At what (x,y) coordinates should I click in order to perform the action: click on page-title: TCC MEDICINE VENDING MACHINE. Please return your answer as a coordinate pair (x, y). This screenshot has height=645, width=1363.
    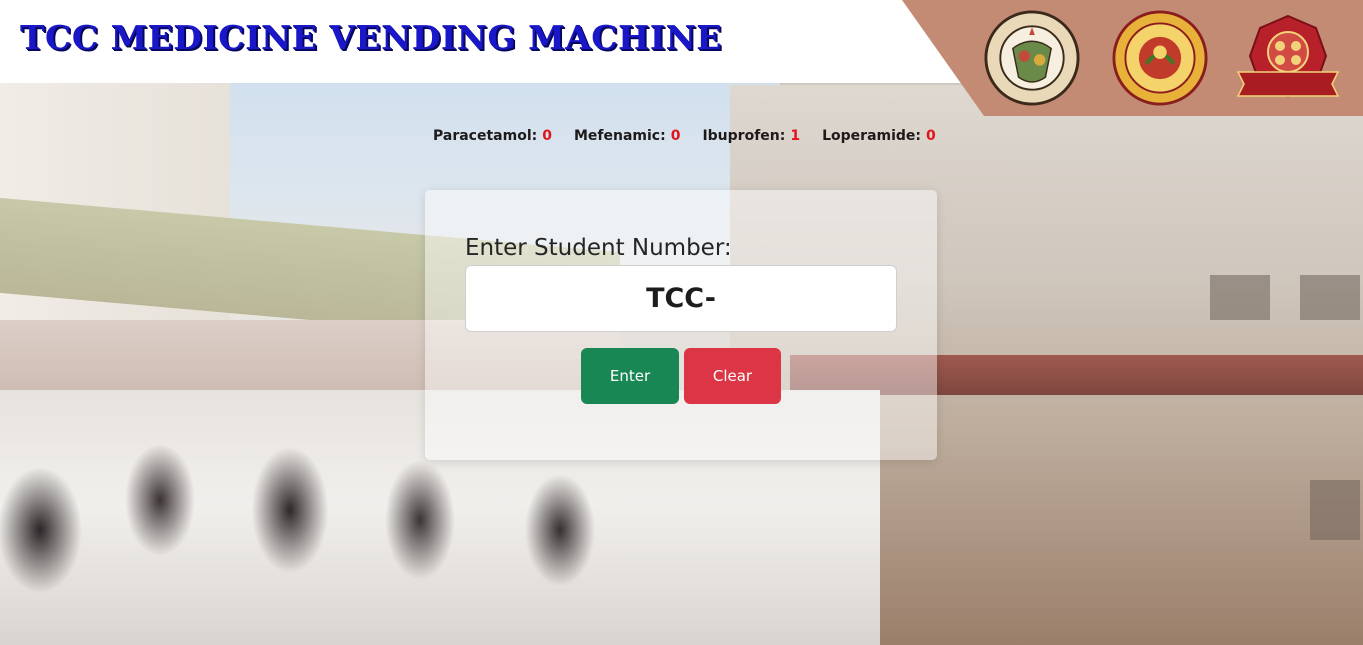
    Looking at the image, I should click on (371, 37).